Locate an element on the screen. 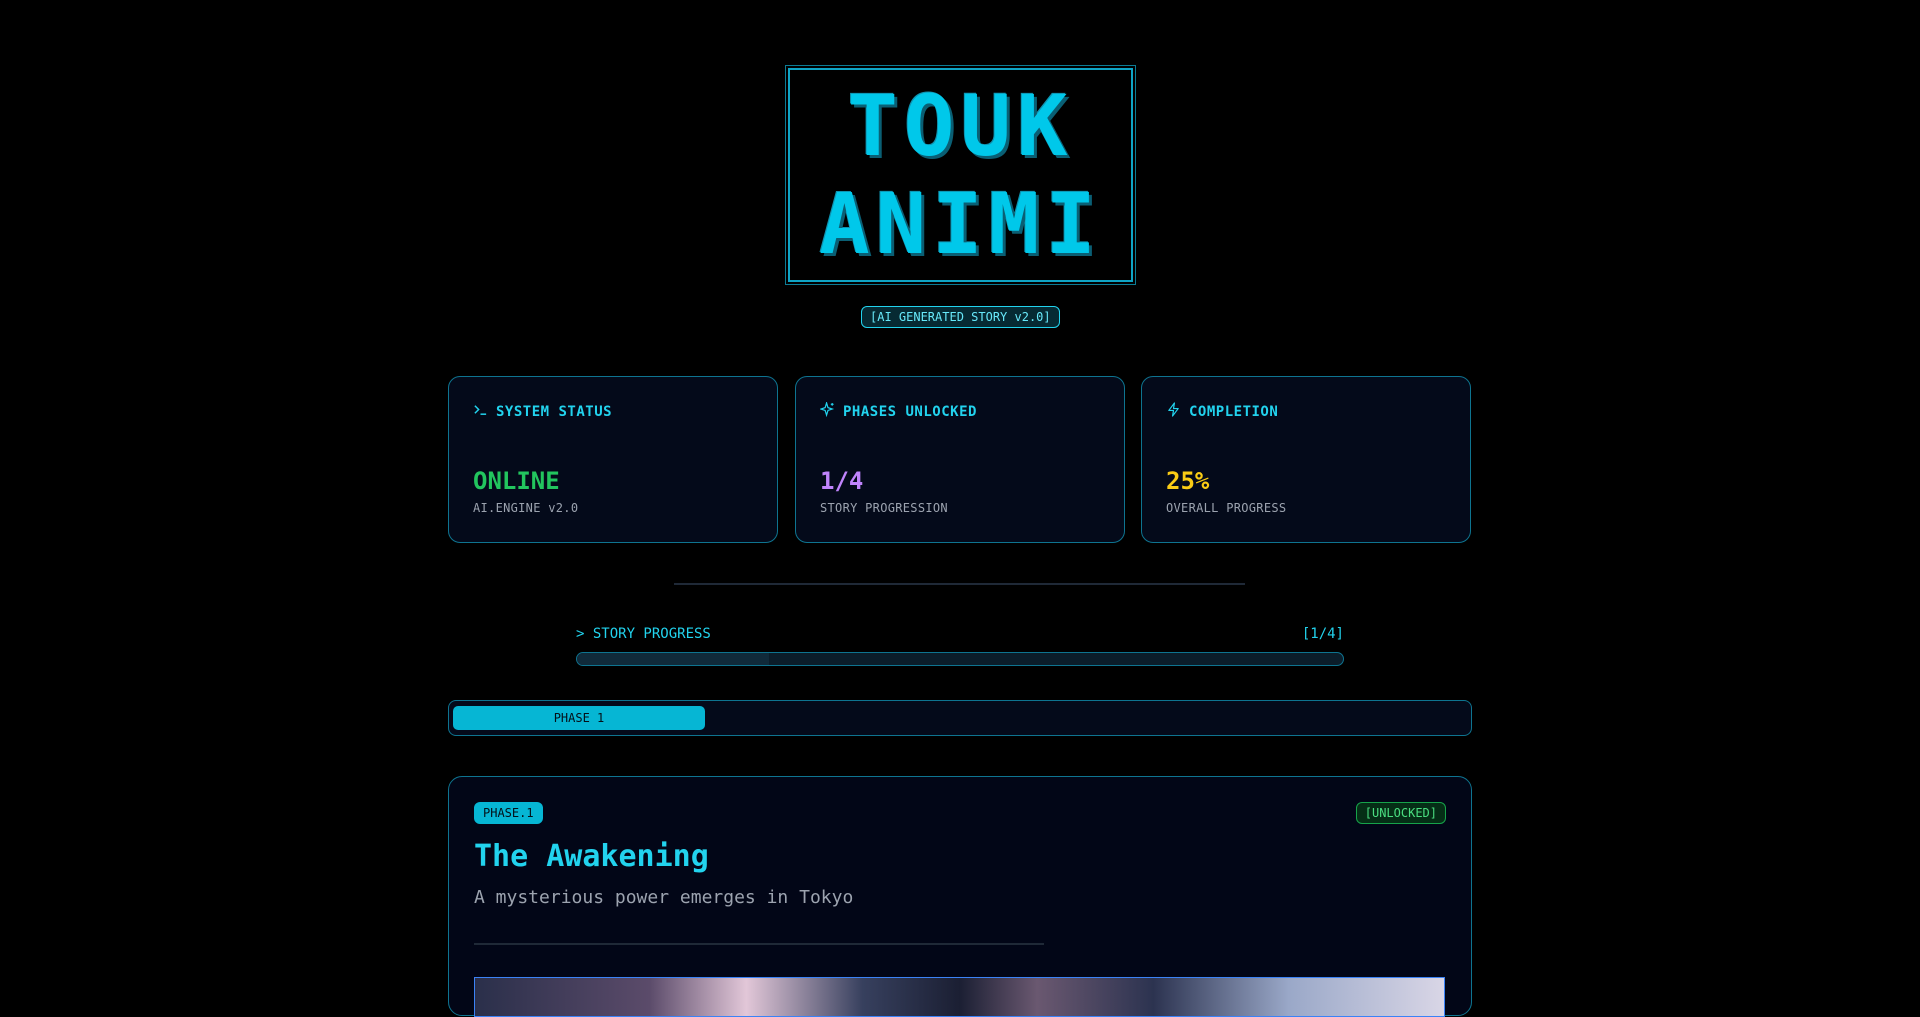 This screenshot has width=1920, height=1017. system-status-value: ONLINE is located at coordinates (516, 481).